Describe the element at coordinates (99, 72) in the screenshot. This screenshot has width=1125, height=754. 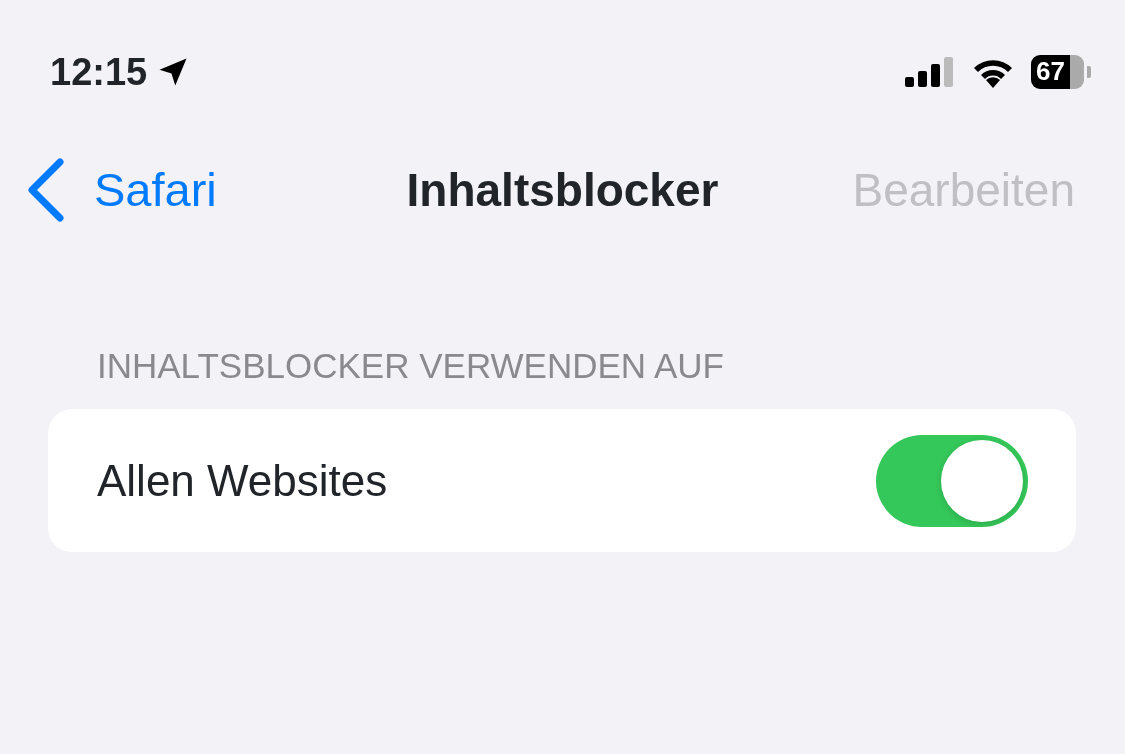
I see `status-time: 12:15` at that location.